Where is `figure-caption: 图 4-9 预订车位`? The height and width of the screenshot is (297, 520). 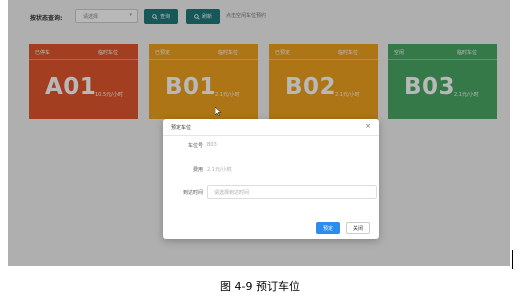
figure-caption: 图 4-9 预订车位 is located at coordinates (260, 286).